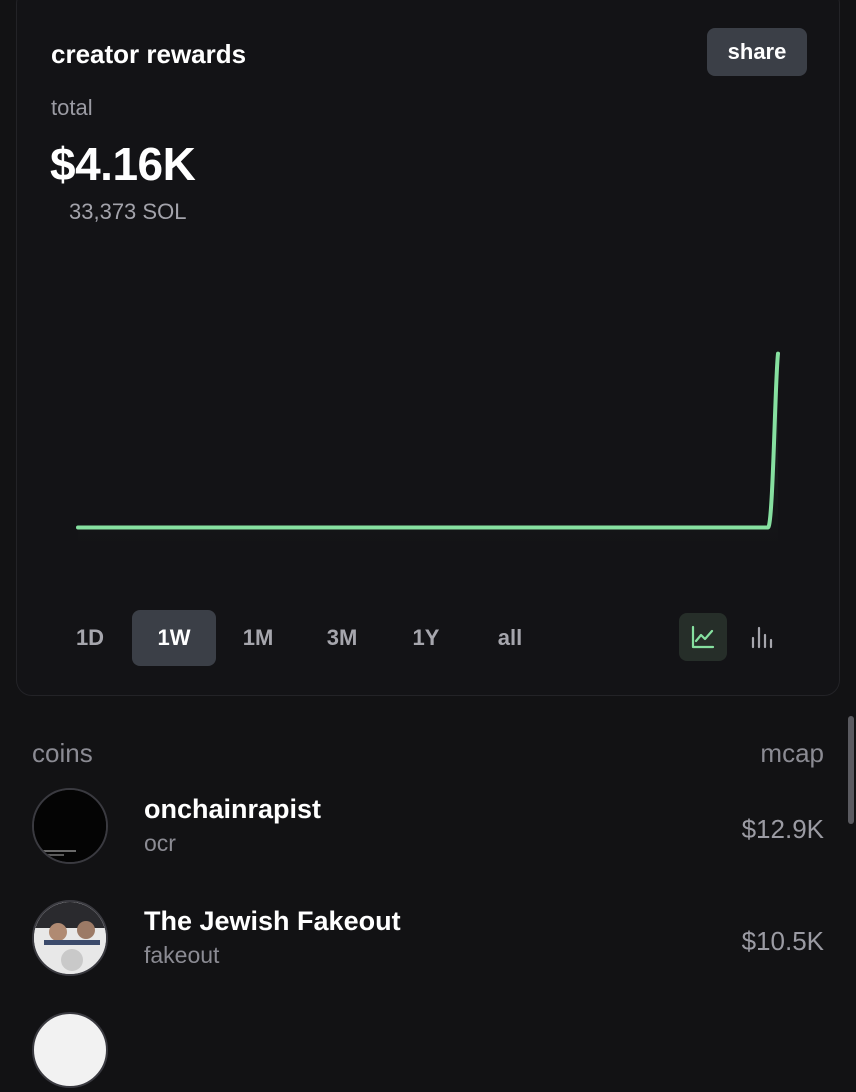 This screenshot has width=856, height=1092. I want to click on range-3m-button: 3M, so click(342, 638).